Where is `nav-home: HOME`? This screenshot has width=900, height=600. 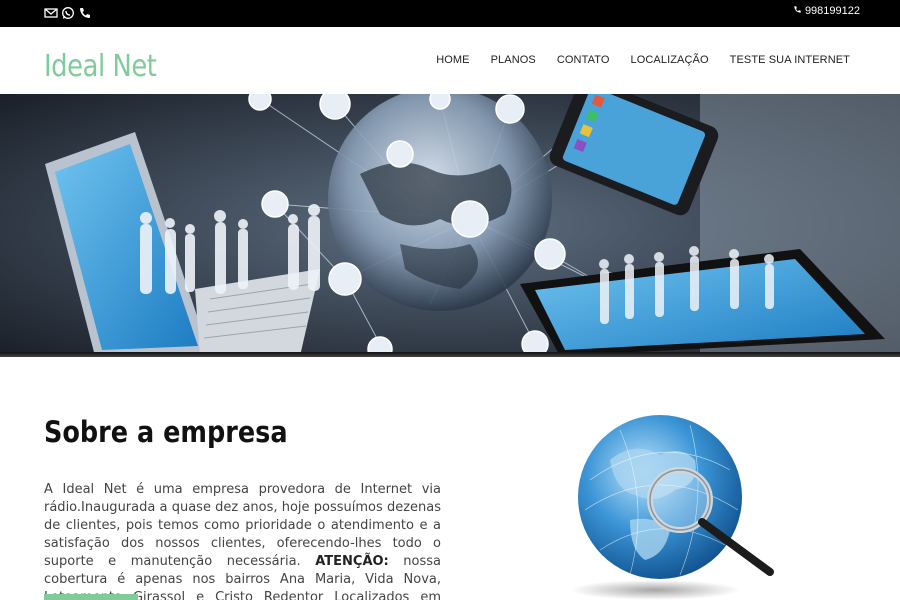 nav-home: HOME is located at coordinates (452, 60).